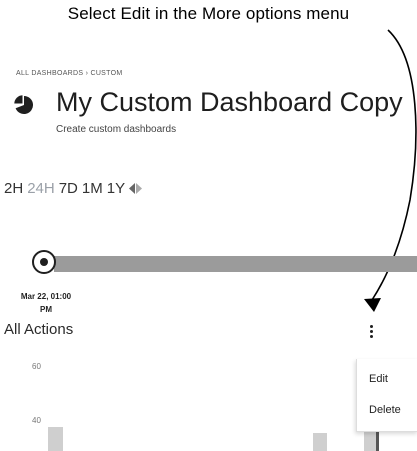 The image size is (417, 451). What do you see at coordinates (39, 329) in the screenshot?
I see `widget-title: All Actions` at bounding box center [39, 329].